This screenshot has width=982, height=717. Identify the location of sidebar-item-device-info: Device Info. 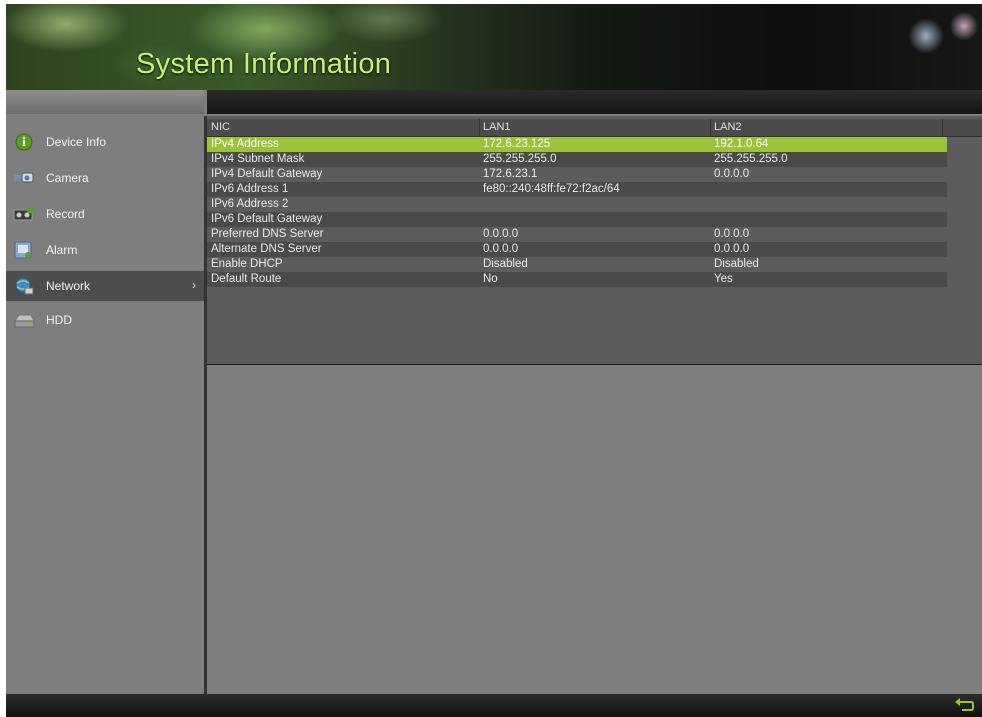
(105, 142).